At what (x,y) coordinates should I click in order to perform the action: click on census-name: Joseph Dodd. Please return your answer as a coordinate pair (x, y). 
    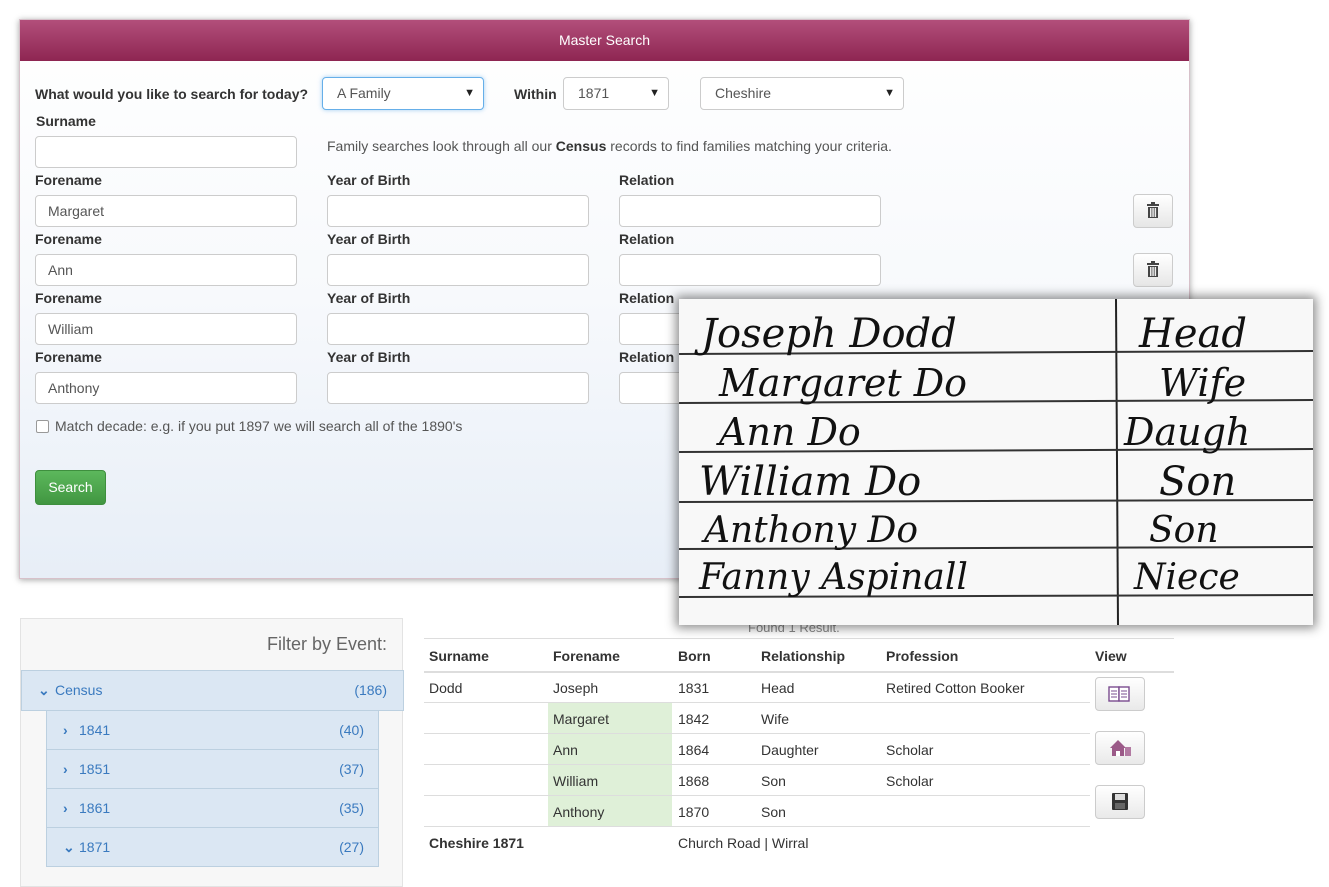
    Looking at the image, I should click on (825, 334).